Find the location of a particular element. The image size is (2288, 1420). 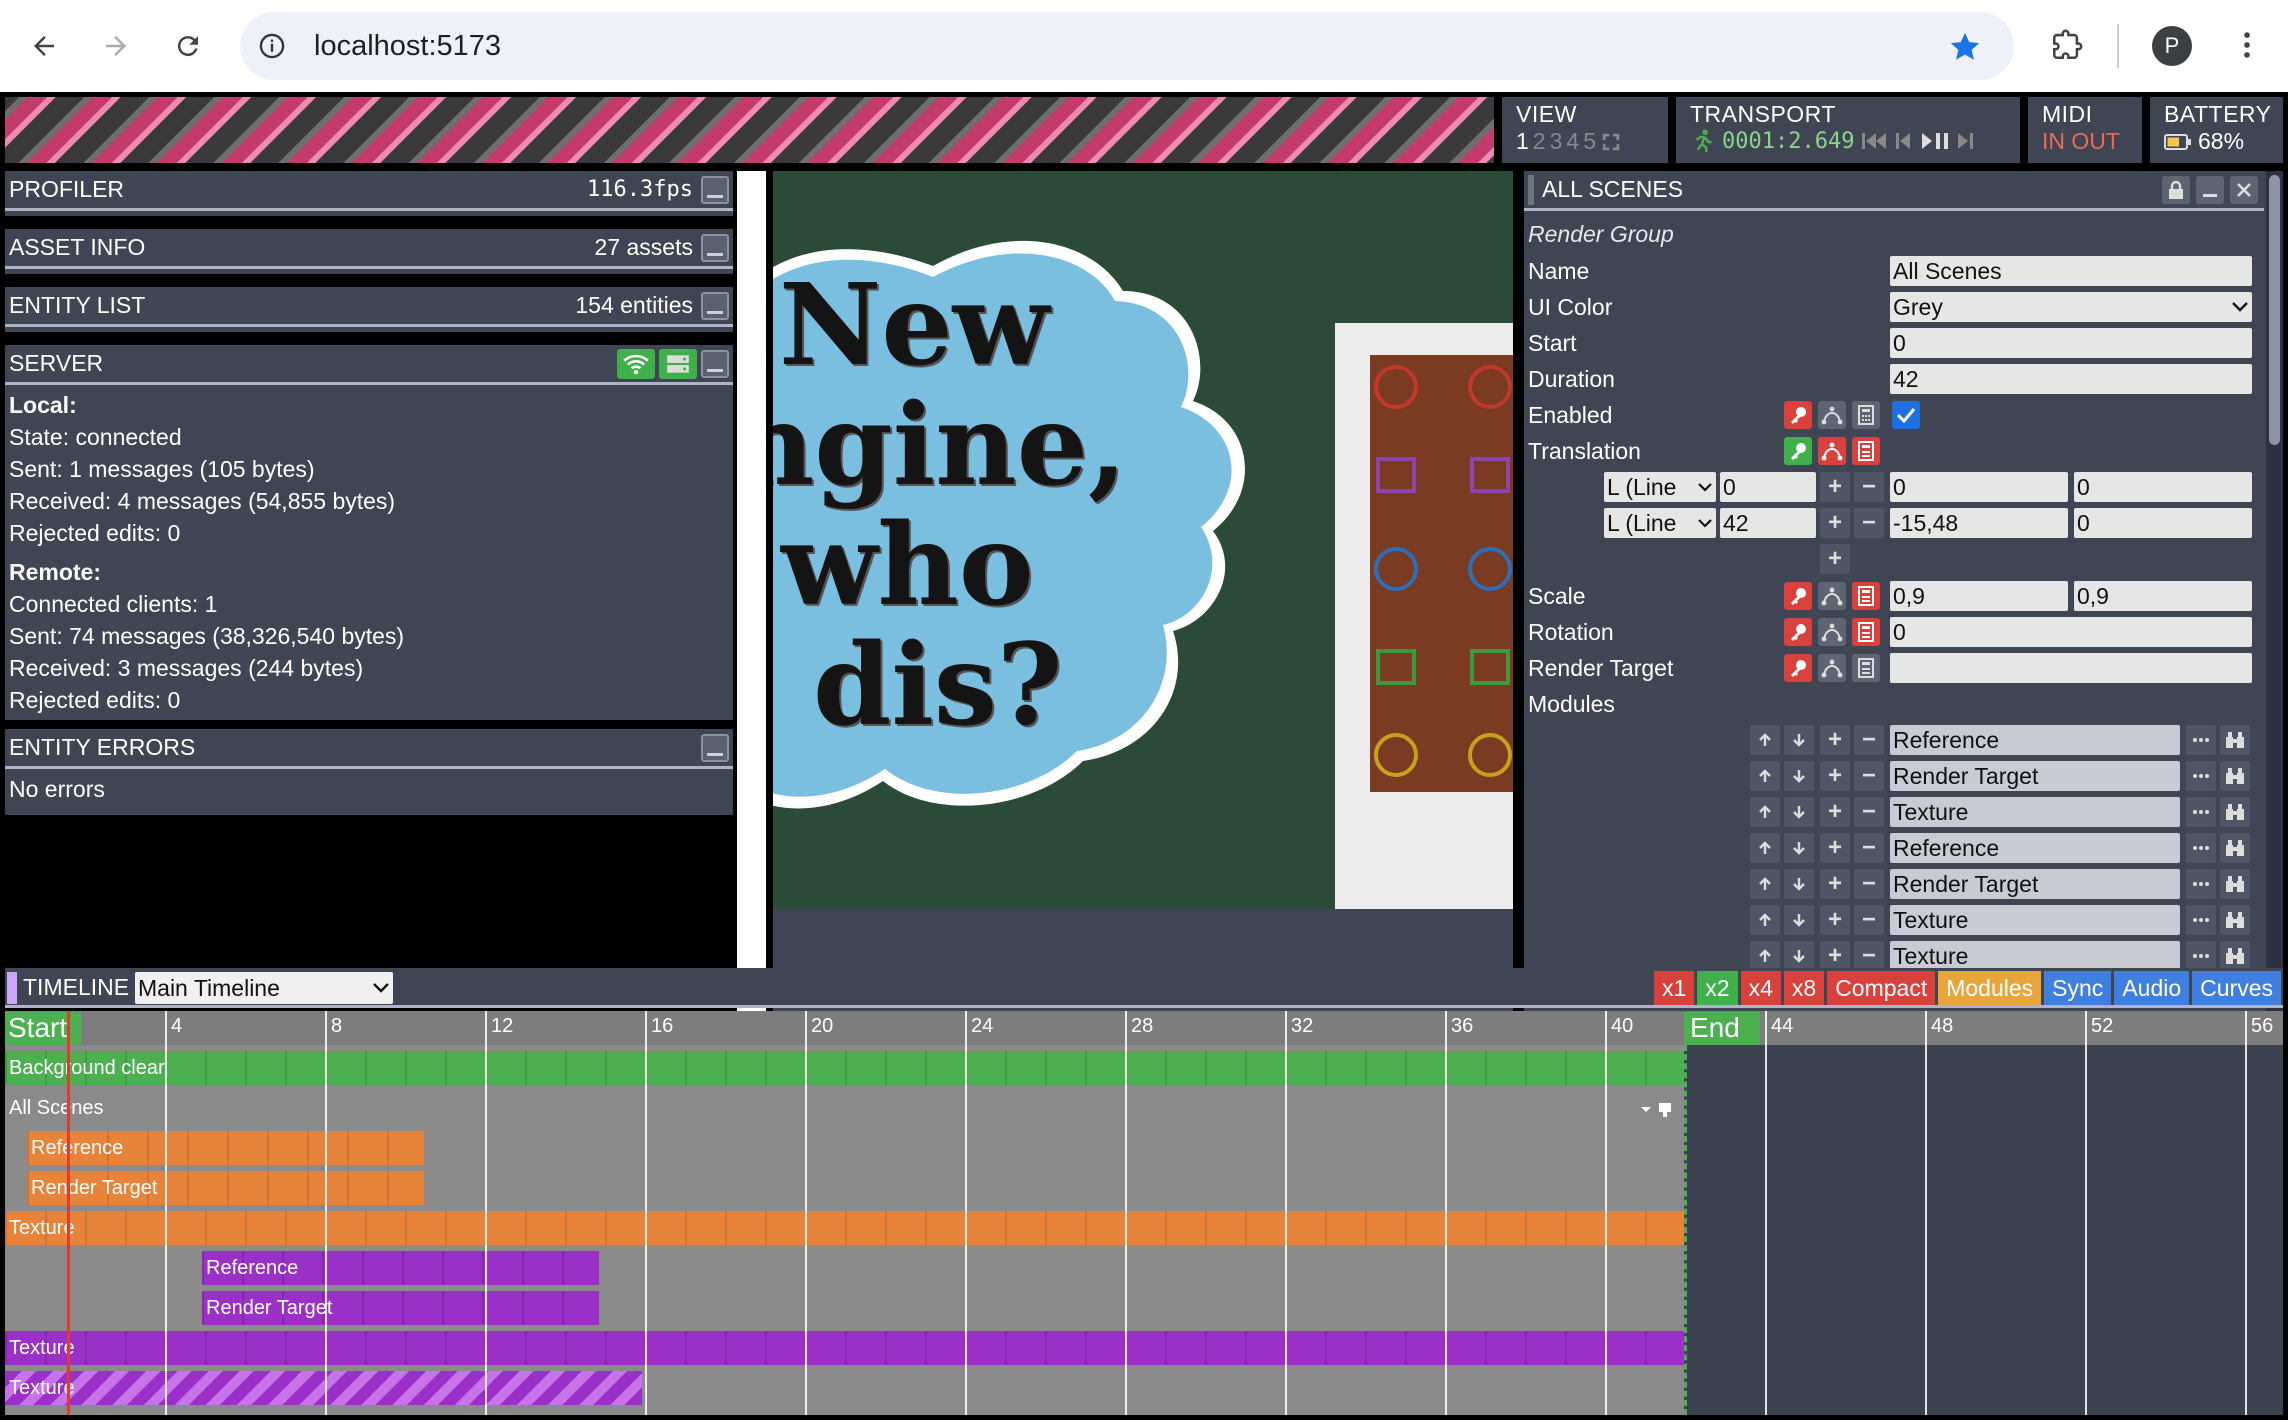

server-minimize-button is located at coordinates (715, 363).